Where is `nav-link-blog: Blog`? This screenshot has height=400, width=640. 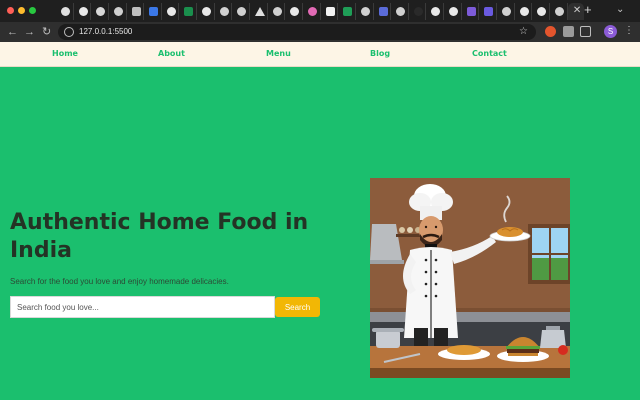 nav-link-blog: Blog is located at coordinates (380, 54).